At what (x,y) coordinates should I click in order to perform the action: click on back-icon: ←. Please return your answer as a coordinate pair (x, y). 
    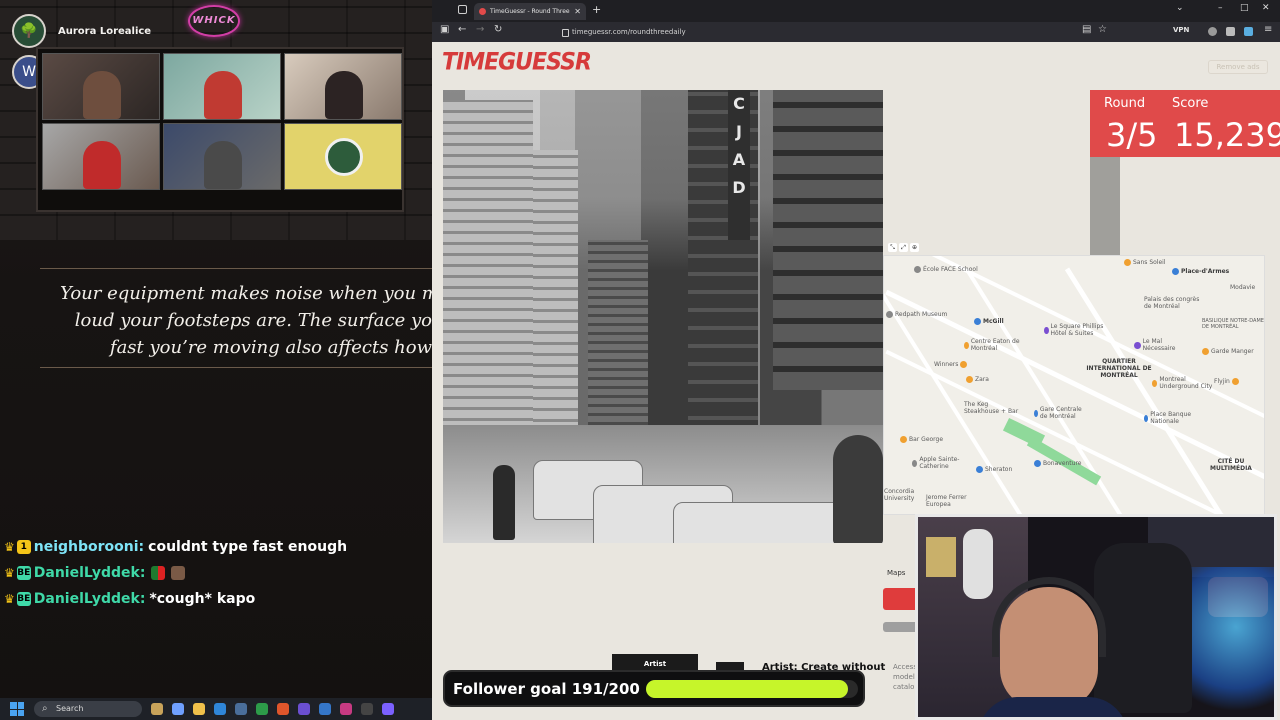
    Looking at the image, I should click on (462, 29).